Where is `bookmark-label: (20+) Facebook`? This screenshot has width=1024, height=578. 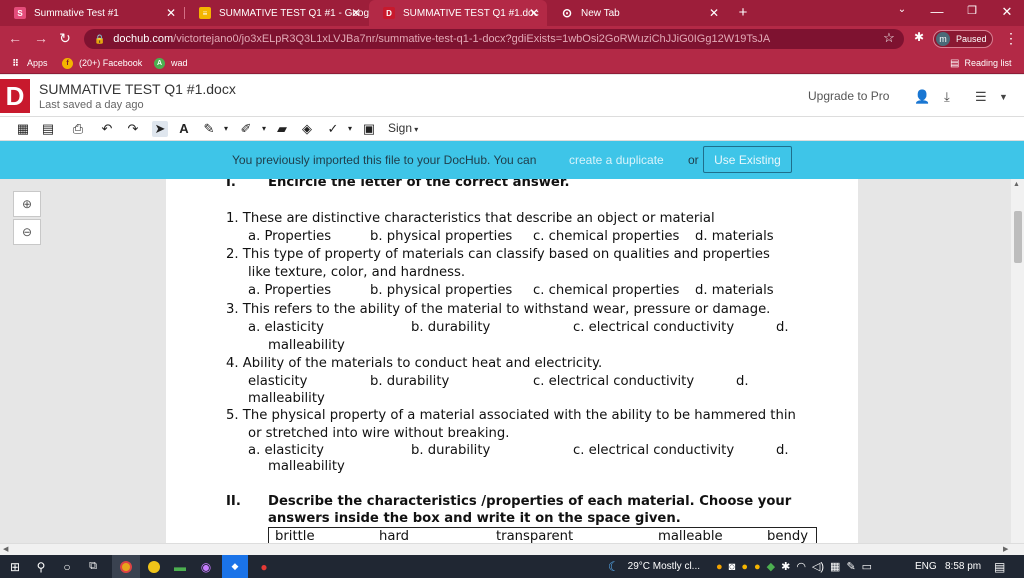
bookmark-label: (20+) Facebook is located at coordinates (111, 63).